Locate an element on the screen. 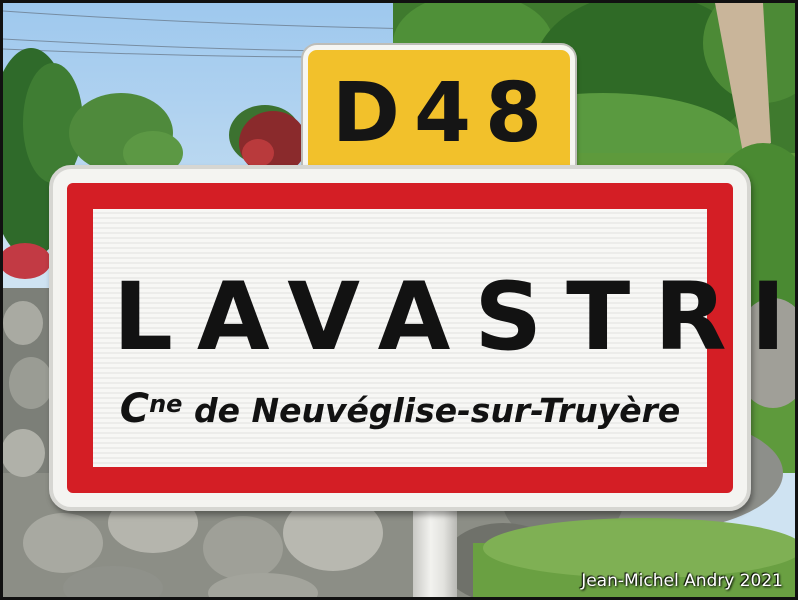  photo-credit: Jean-Michel Andry 2021 is located at coordinates (682, 581).